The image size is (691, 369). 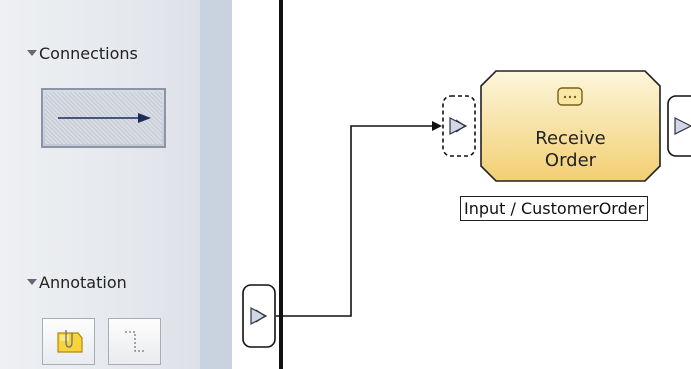 I want to click on association-tool-button, so click(x=134, y=341).